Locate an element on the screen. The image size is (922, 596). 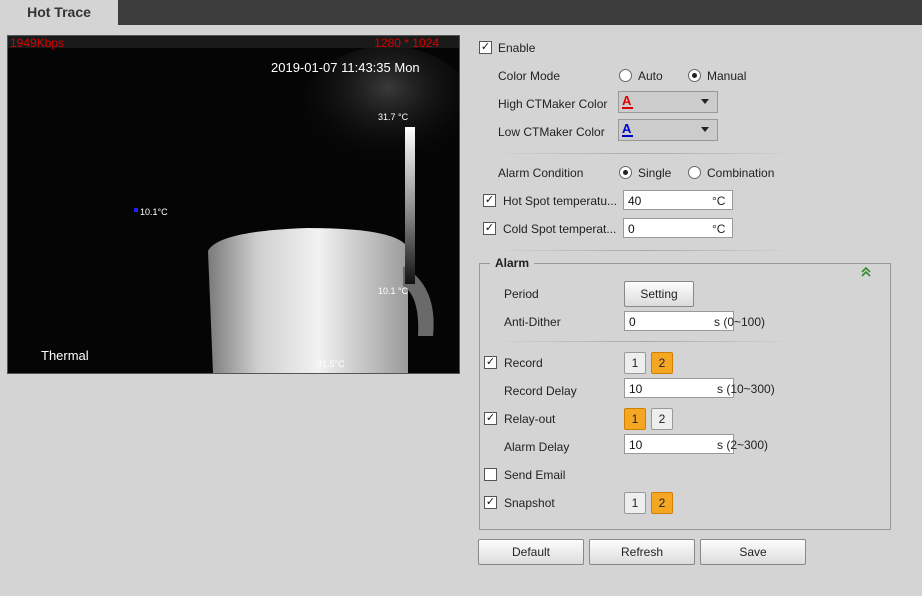
anti-dither-range: s (0~100) is located at coordinates (740, 322).